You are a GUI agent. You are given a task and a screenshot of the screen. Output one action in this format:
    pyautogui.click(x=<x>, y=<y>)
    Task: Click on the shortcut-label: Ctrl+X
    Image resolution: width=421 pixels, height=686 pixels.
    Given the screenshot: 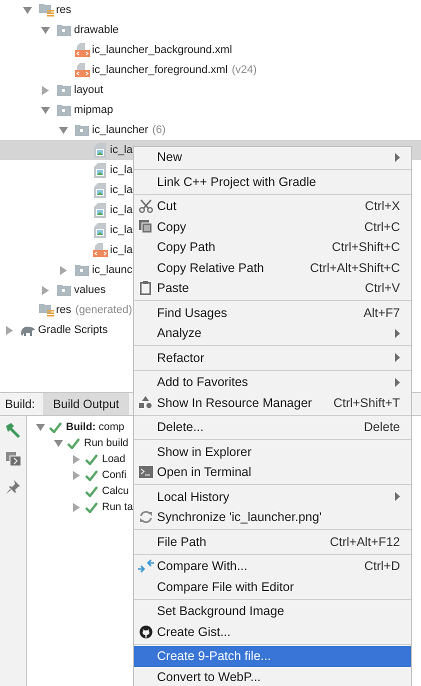 What is the action you would take?
    pyautogui.click(x=382, y=206)
    